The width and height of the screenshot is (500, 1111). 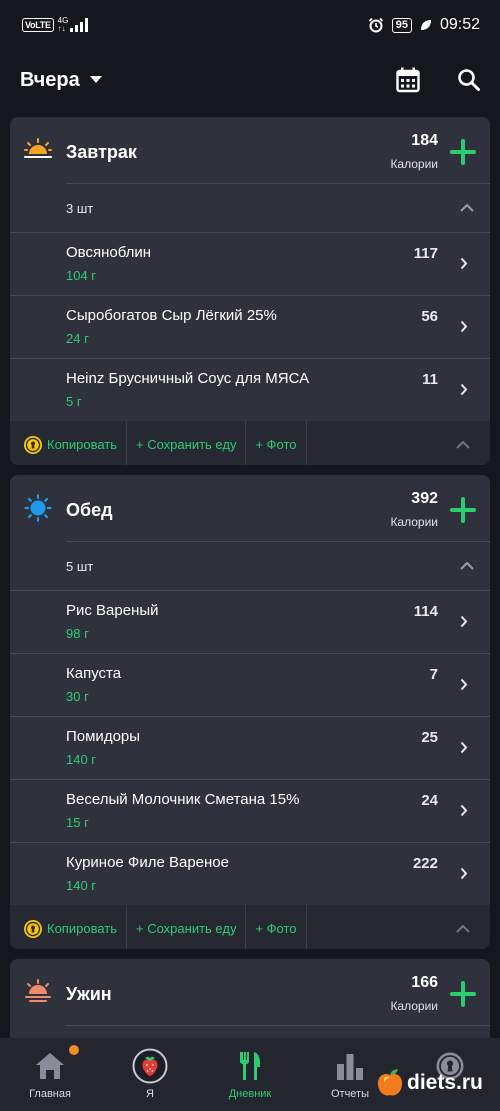 What do you see at coordinates (278, 565) in the screenshot?
I see `item-count-row: 5 шт` at bounding box center [278, 565].